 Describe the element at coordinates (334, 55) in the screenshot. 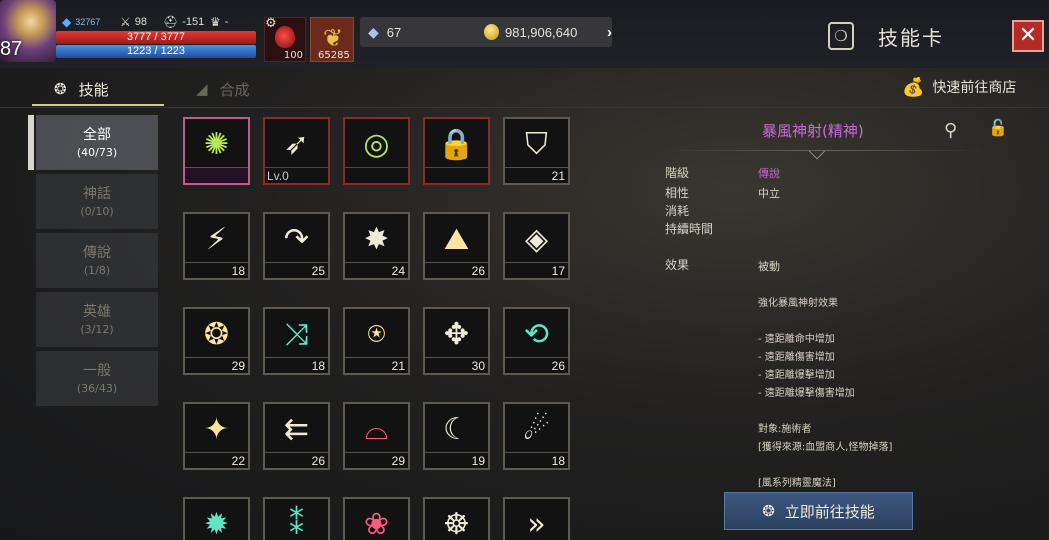

I see `feather-count: 65285` at that location.